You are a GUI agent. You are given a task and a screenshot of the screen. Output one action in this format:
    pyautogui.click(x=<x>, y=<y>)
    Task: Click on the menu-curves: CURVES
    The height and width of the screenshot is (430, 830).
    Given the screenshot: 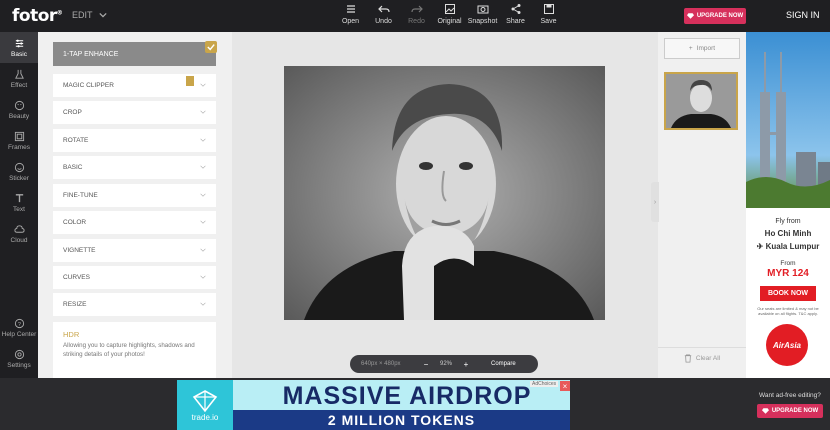 What is the action you would take?
    pyautogui.click(x=134, y=277)
    